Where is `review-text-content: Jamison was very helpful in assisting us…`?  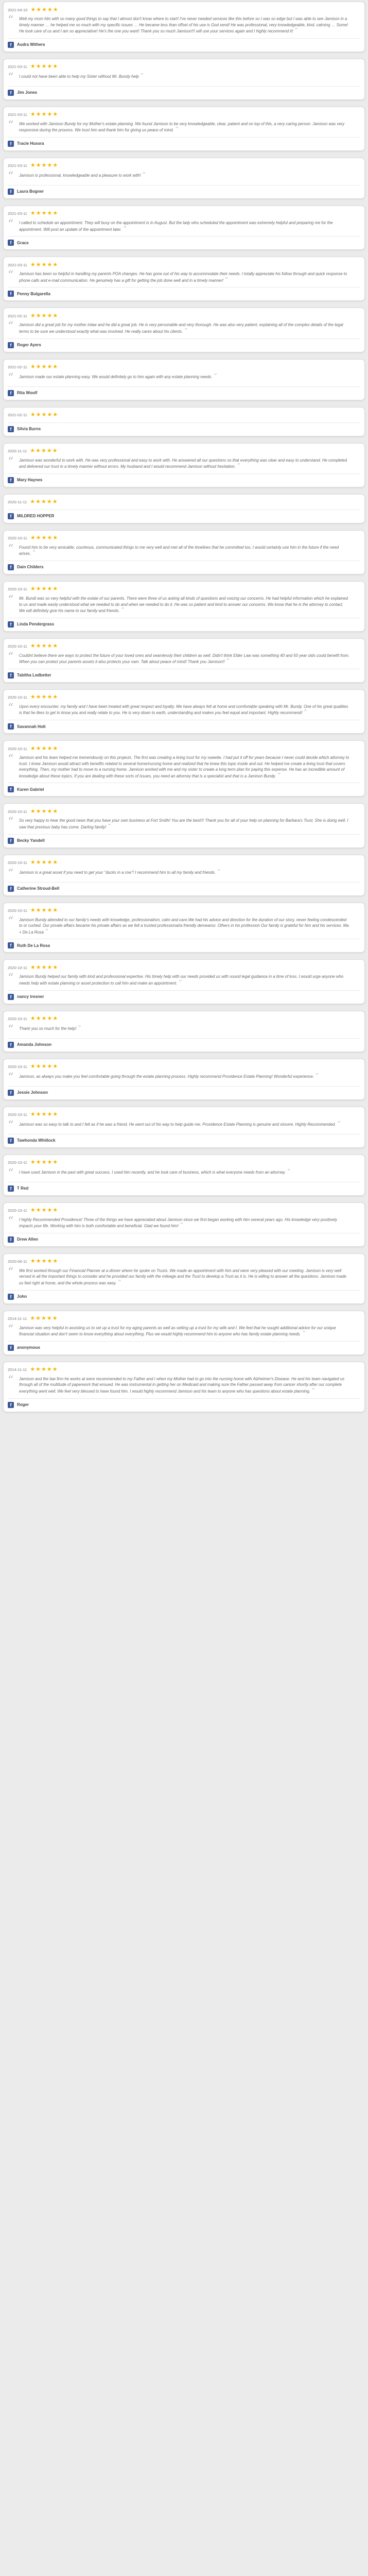
review-text-content: Jamison was very helpful in assisting us… is located at coordinates (177, 1331).